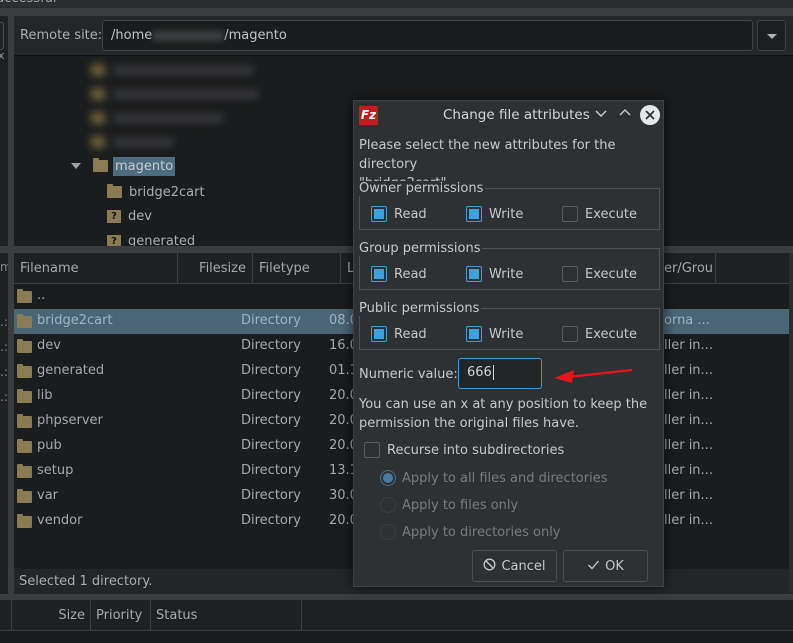 Image resolution: width=793 pixels, height=643 pixels. I want to click on column-header-size: Size, so click(51, 615).